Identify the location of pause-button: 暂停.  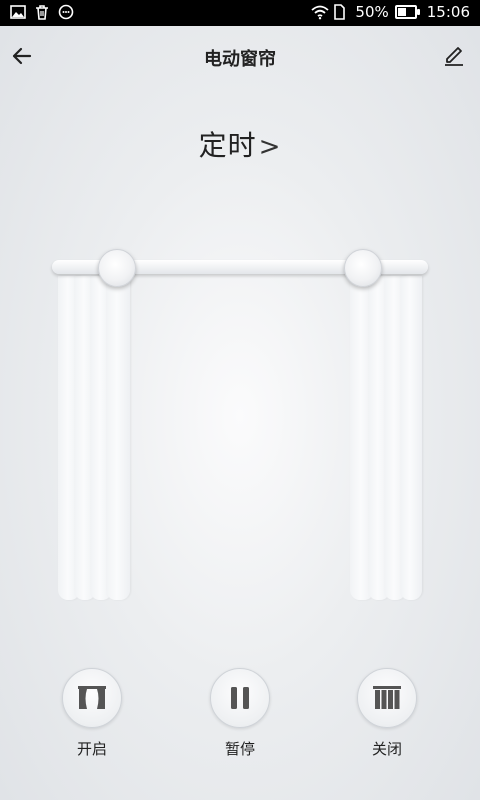
(240, 713).